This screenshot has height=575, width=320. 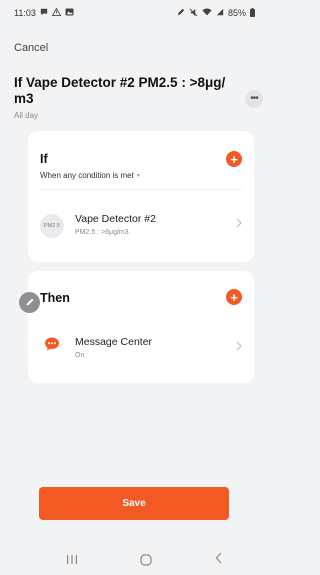 What do you see at coordinates (69, 13) in the screenshot?
I see `gallery-icon` at bounding box center [69, 13].